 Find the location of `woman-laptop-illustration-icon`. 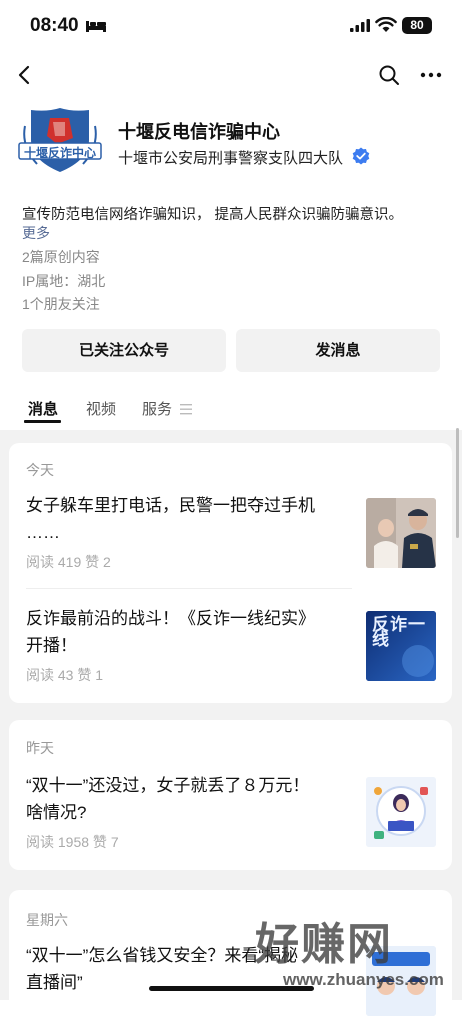

woman-laptop-illustration-icon is located at coordinates (401, 812).